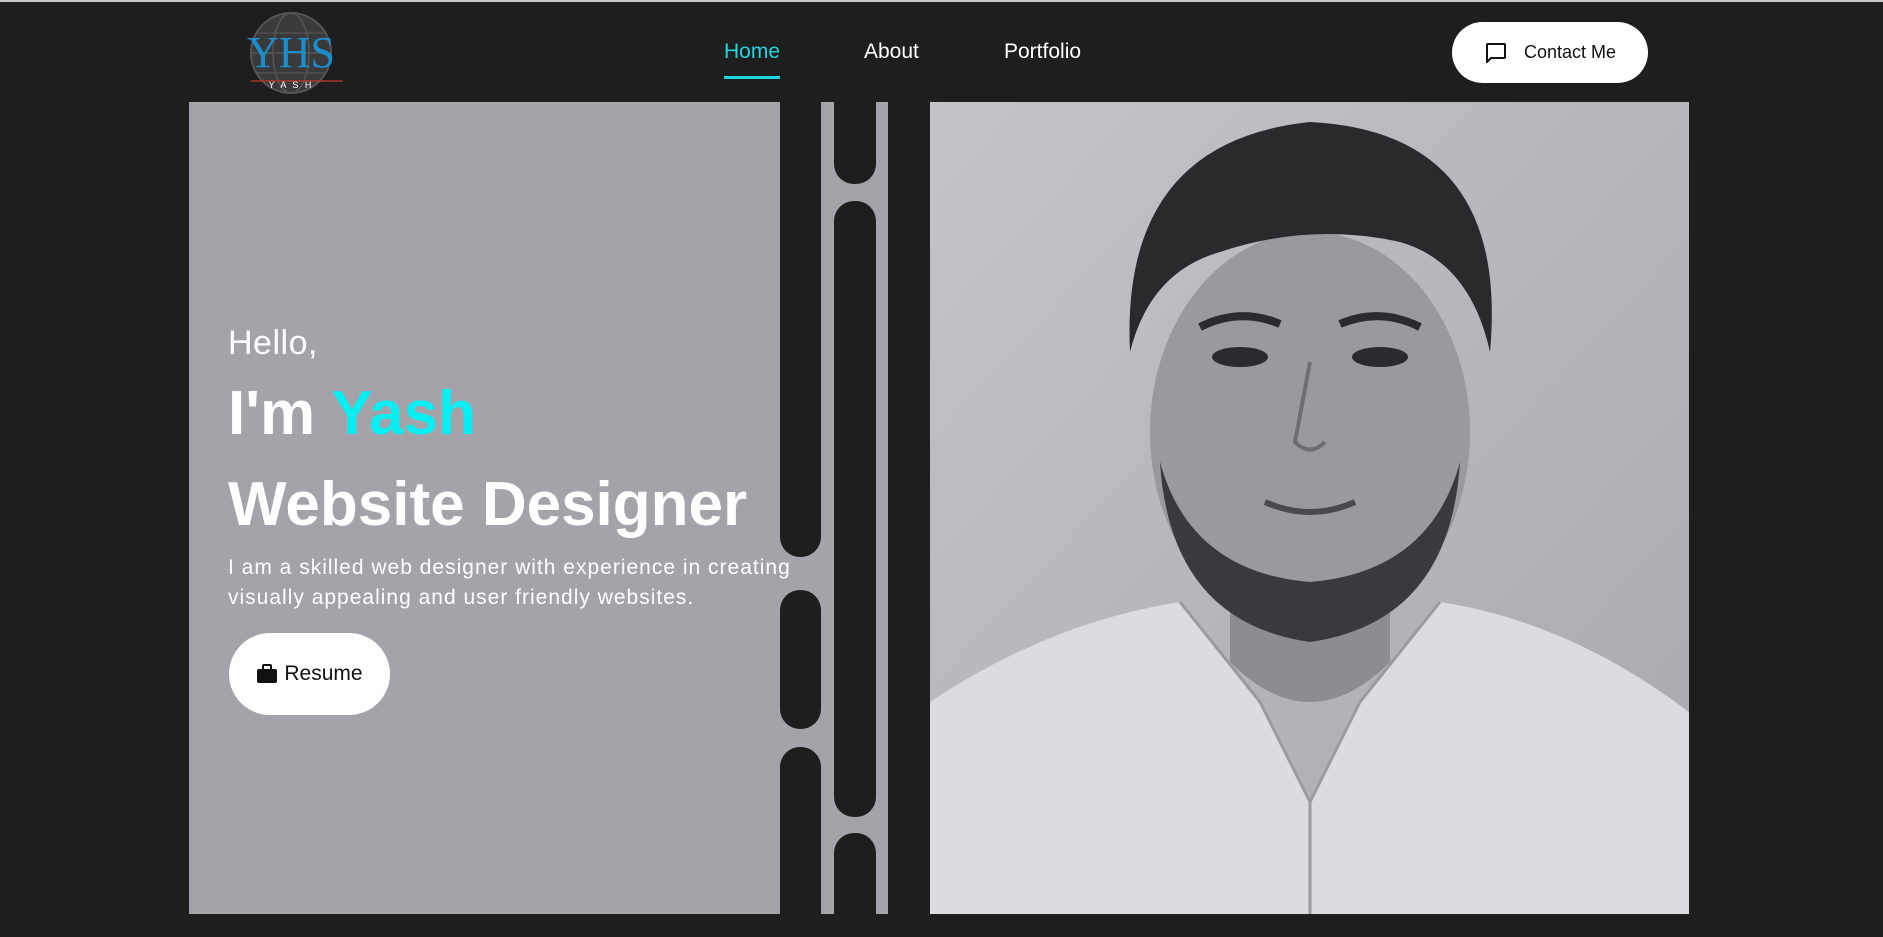 The height and width of the screenshot is (937, 1883). What do you see at coordinates (272, 413) in the screenshot?
I see `hero-intro-prefix: I'm` at bounding box center [272, 413].